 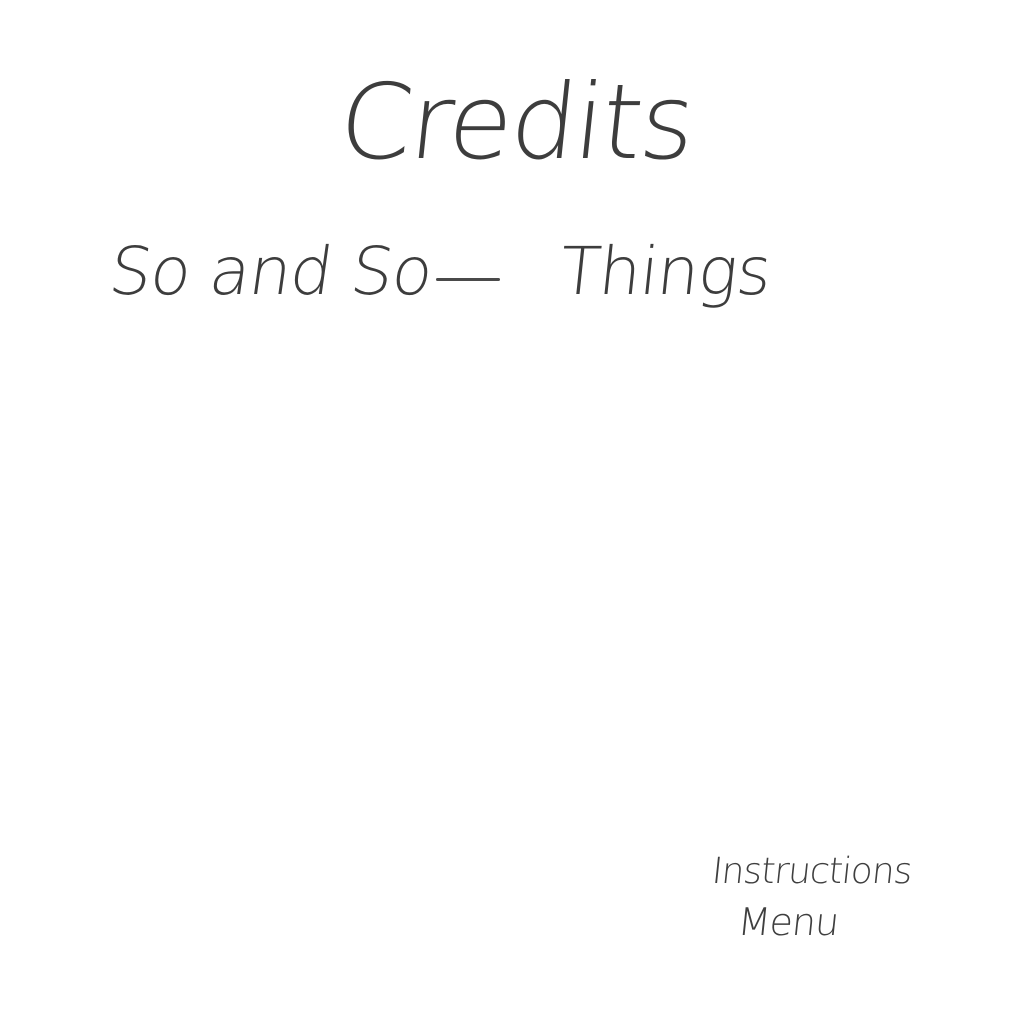 I want to click on credit-role: Things, so click(x=665, y=271).